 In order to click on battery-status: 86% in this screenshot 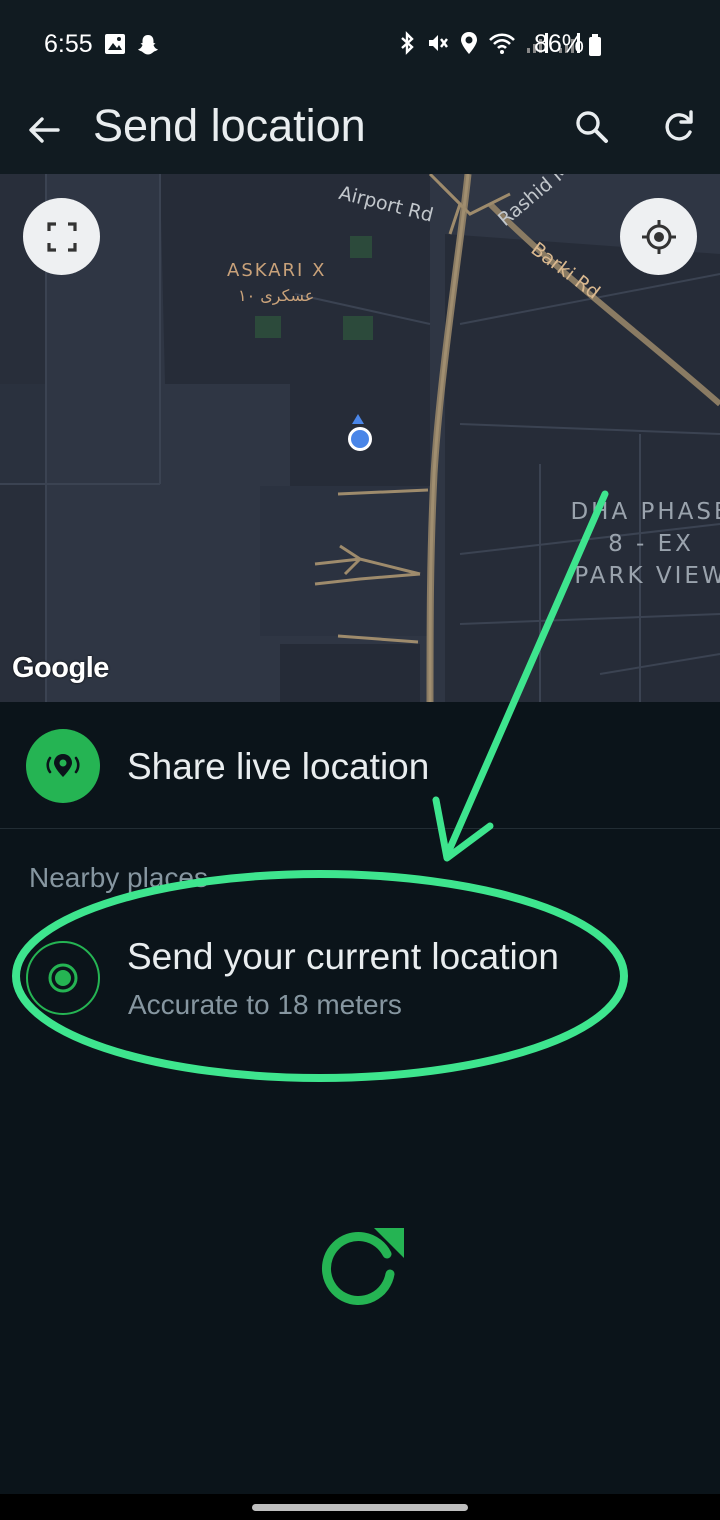, I will do `click(568, 44)`.